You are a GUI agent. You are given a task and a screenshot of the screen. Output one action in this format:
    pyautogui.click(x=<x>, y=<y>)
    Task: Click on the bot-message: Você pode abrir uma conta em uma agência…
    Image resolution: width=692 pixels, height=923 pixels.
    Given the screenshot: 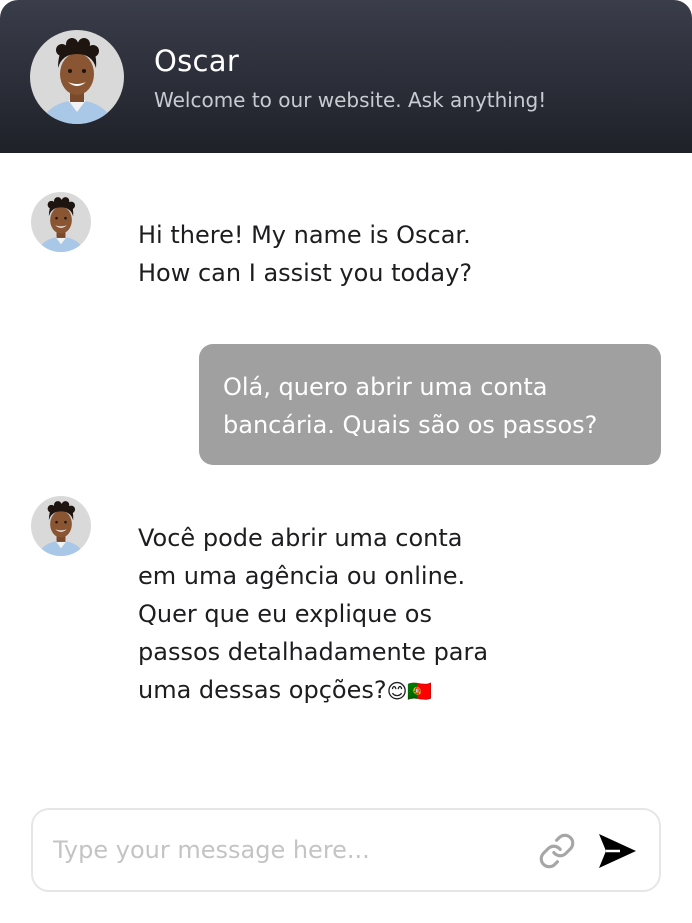 What is the action you would take?
    pyautogui.click(x=313, y=614)
    